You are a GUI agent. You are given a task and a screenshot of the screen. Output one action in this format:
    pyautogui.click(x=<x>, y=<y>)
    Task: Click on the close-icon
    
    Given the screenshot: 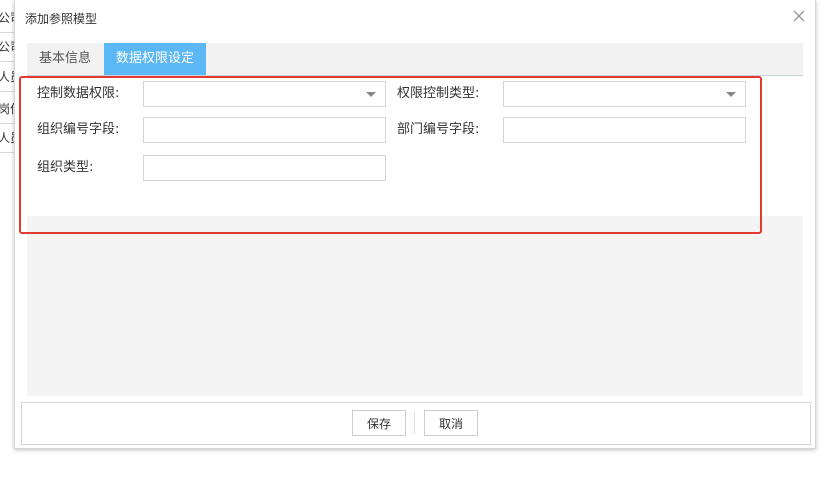 What is the action you would take?
    pyautogui.click(x=799, y=17)
    